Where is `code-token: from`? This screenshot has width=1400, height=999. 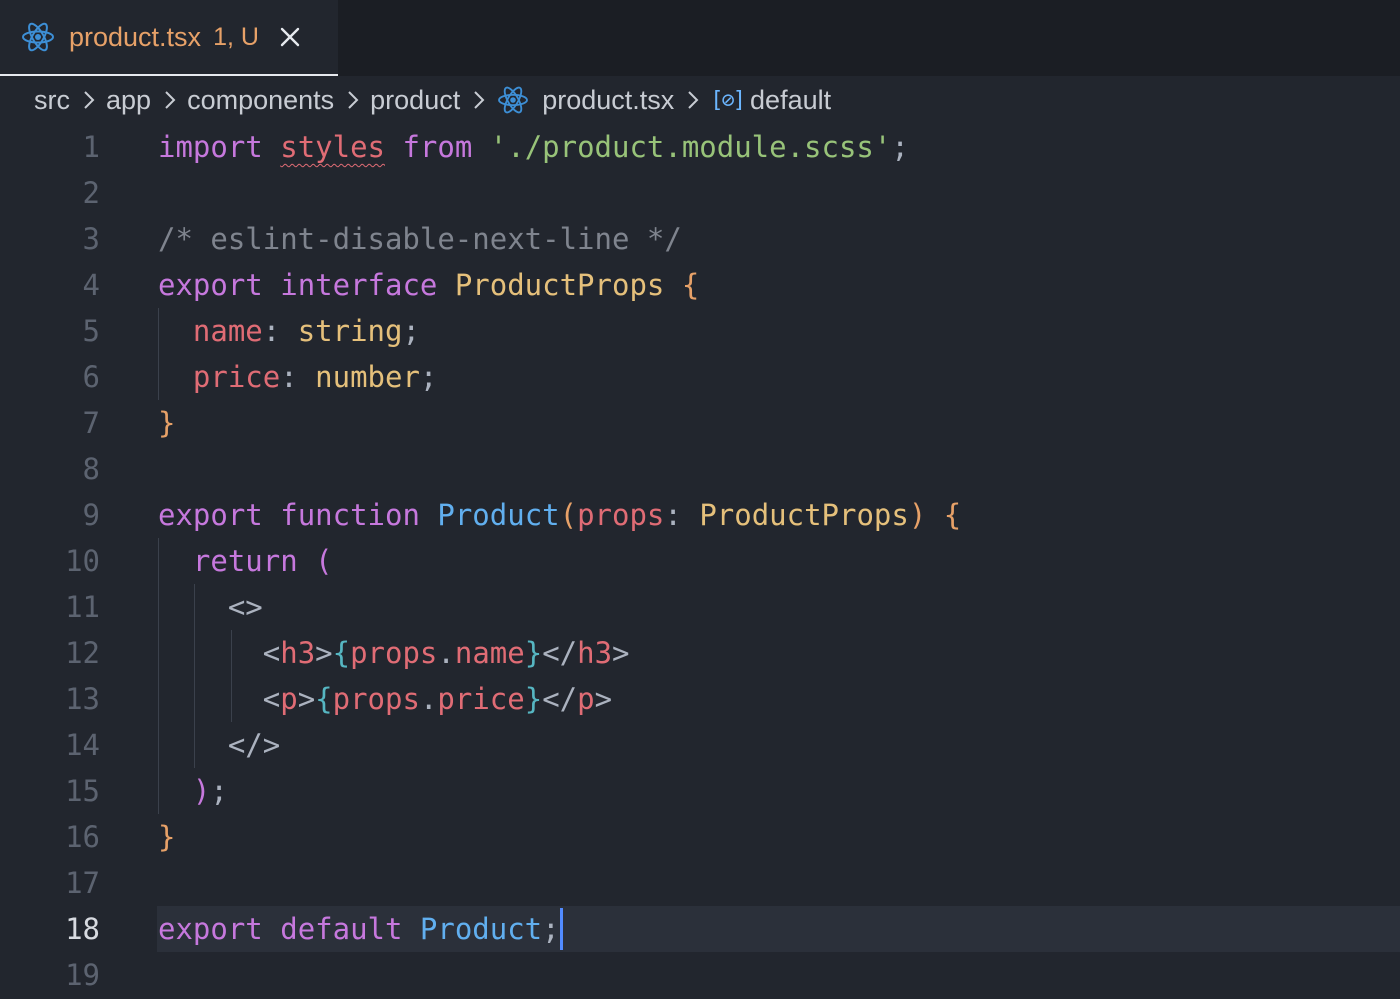 code-token: from is located at coordinates (437, 147).